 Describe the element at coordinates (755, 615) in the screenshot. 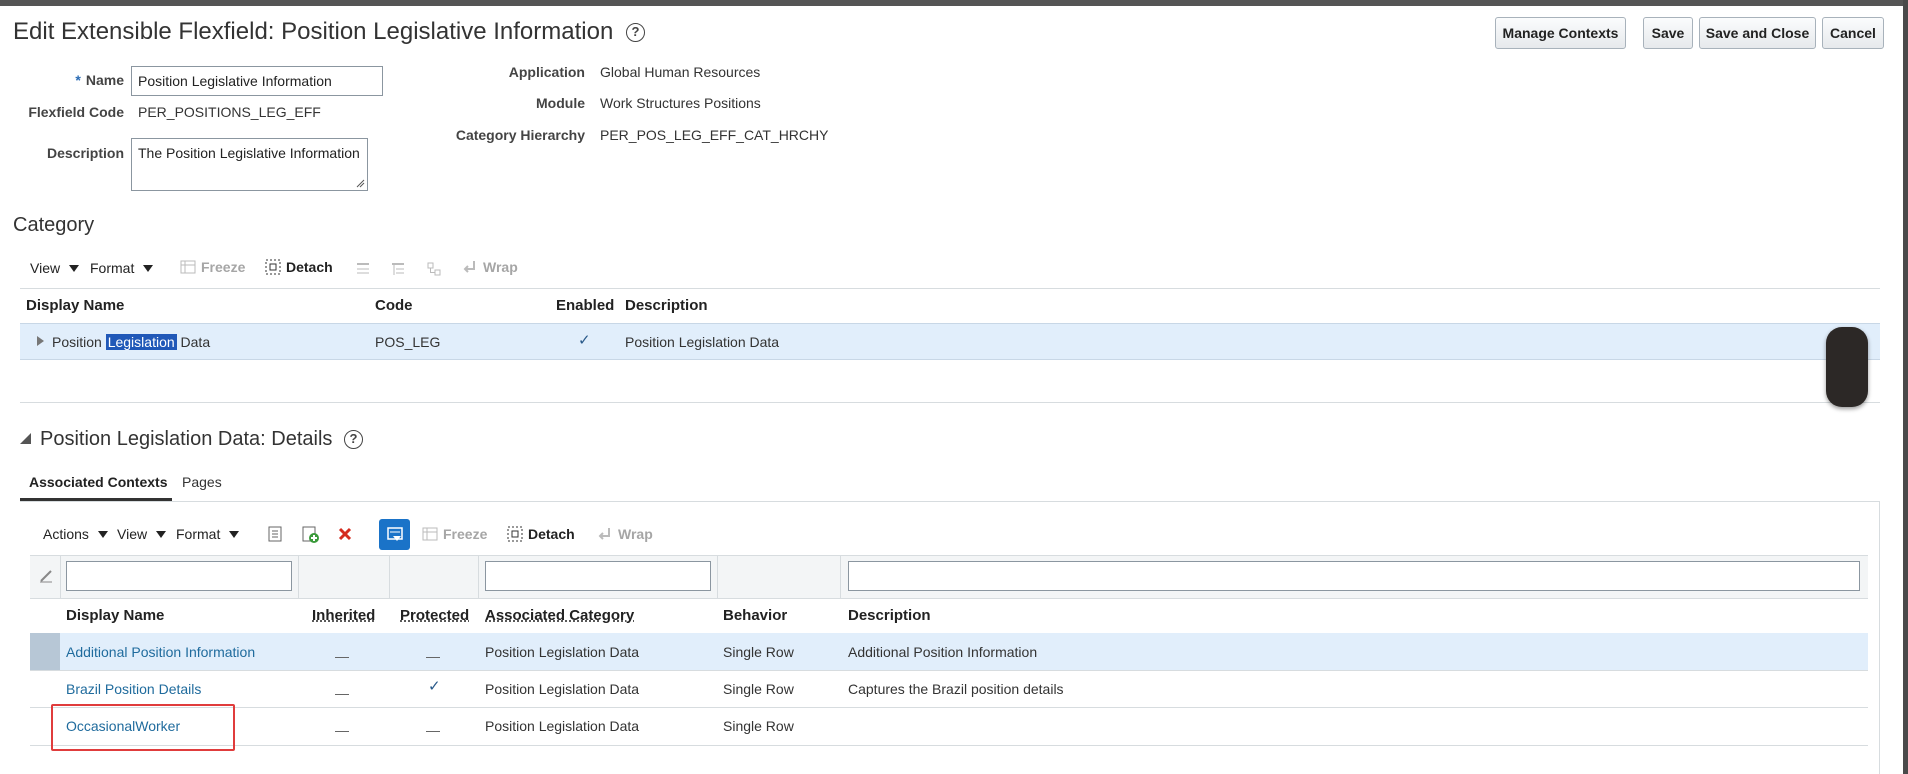

I see `details-col-behavior: Behavior` at that location.